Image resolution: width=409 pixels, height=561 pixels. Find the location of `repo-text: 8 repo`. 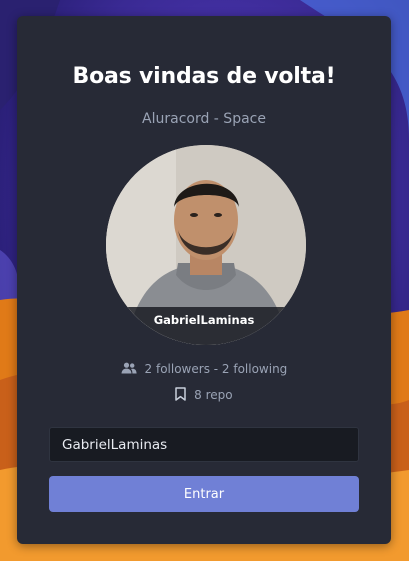

repo-text: 8 repo is located at coordinates (213, 395).